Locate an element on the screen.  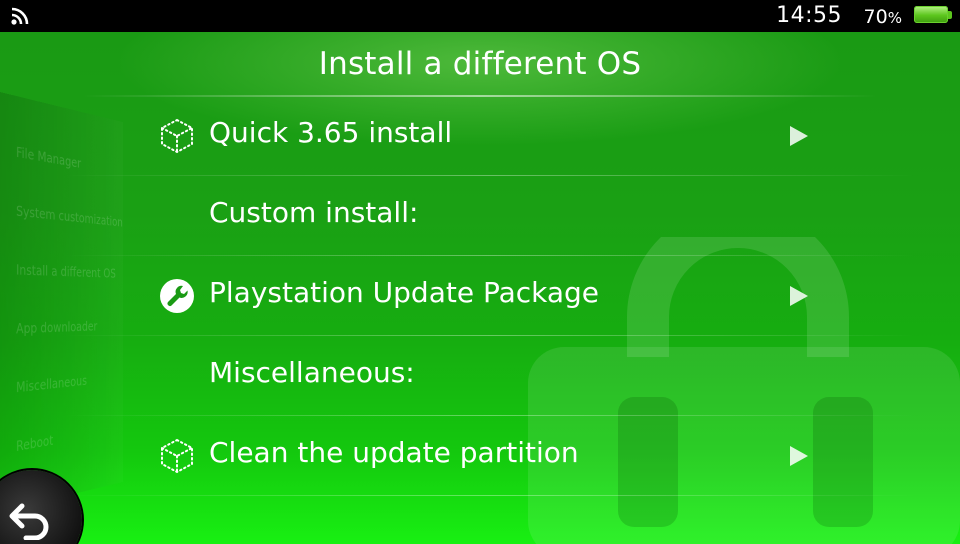
status-bar: 14:55 70% is located at coordinates (480, 16).